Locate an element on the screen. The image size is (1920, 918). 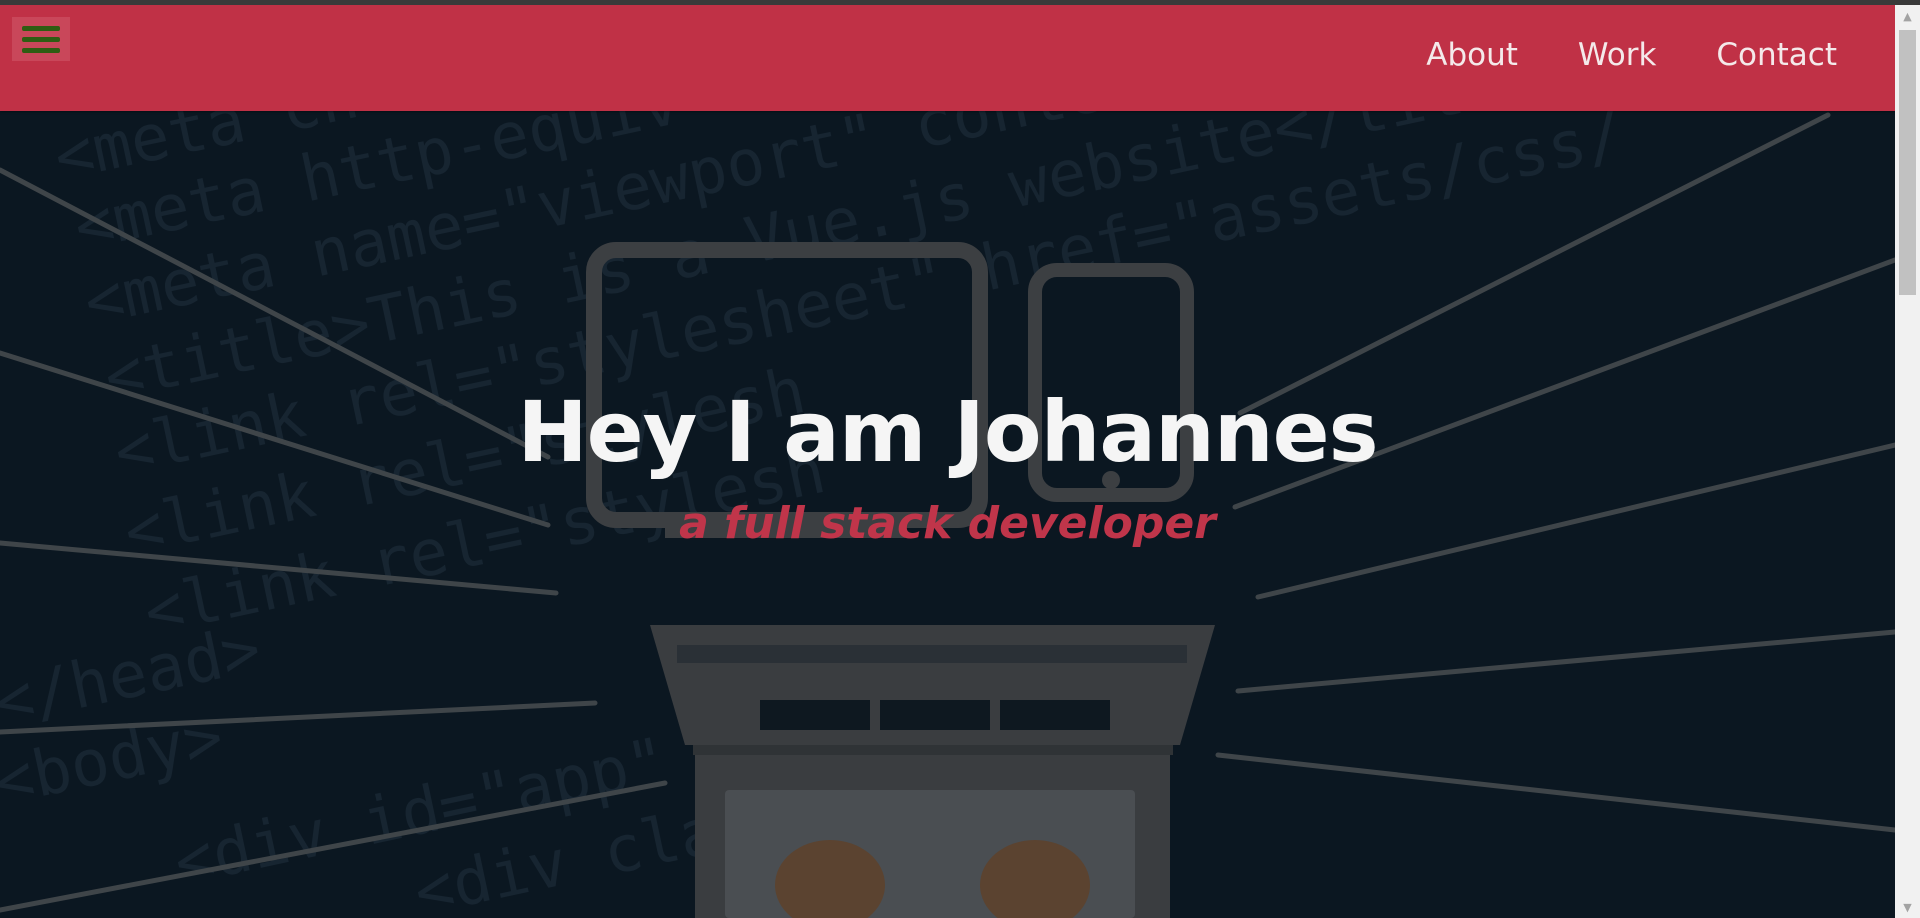
scrollbar-thumb is located at coordinates (1907, 162).